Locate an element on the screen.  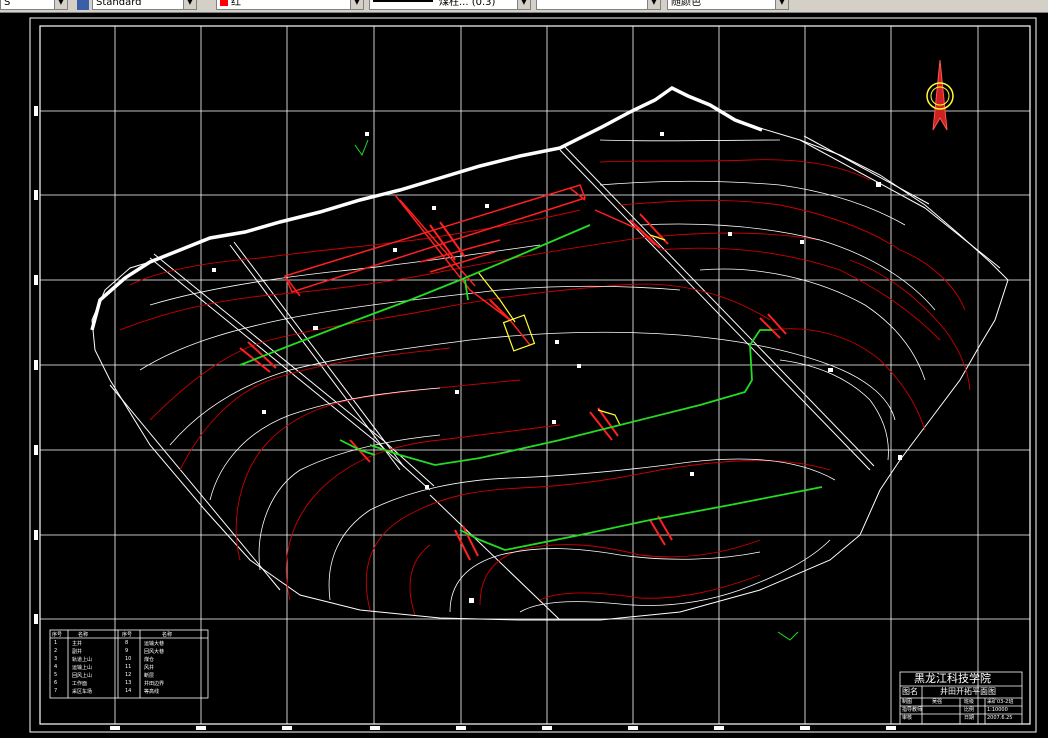
linetype-dropdown: 煤柱... (0.3) ▼ is located at coordinates (450, 5).